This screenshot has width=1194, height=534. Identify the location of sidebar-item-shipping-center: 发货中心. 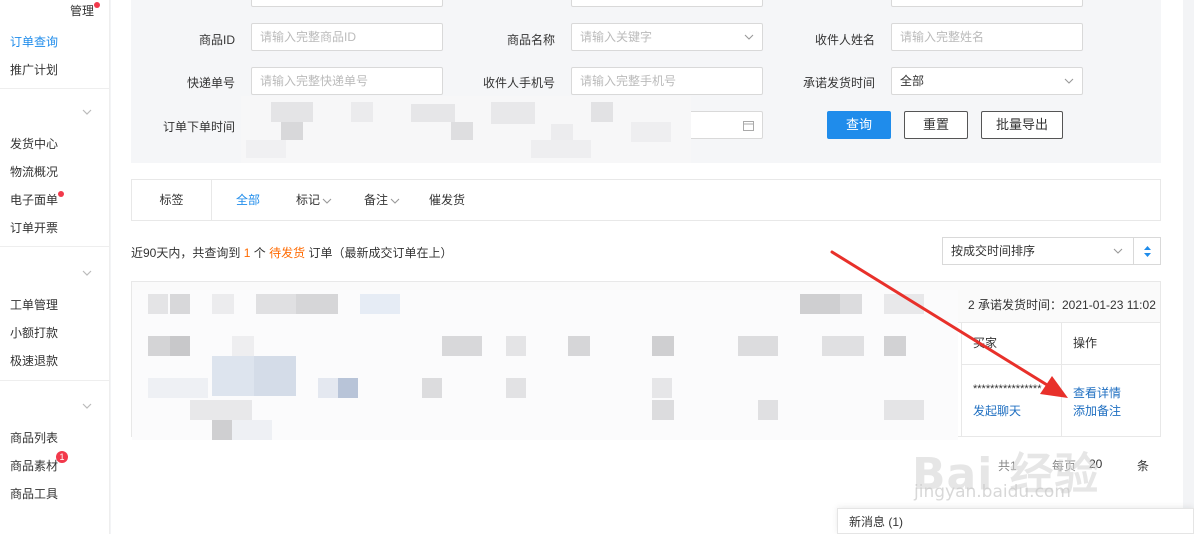
(34, 143).